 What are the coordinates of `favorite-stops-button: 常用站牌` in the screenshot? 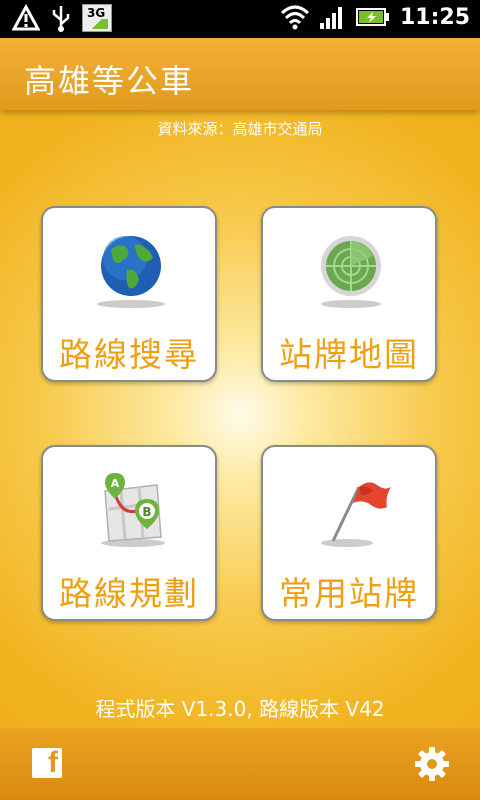 It's located at (349, 533).